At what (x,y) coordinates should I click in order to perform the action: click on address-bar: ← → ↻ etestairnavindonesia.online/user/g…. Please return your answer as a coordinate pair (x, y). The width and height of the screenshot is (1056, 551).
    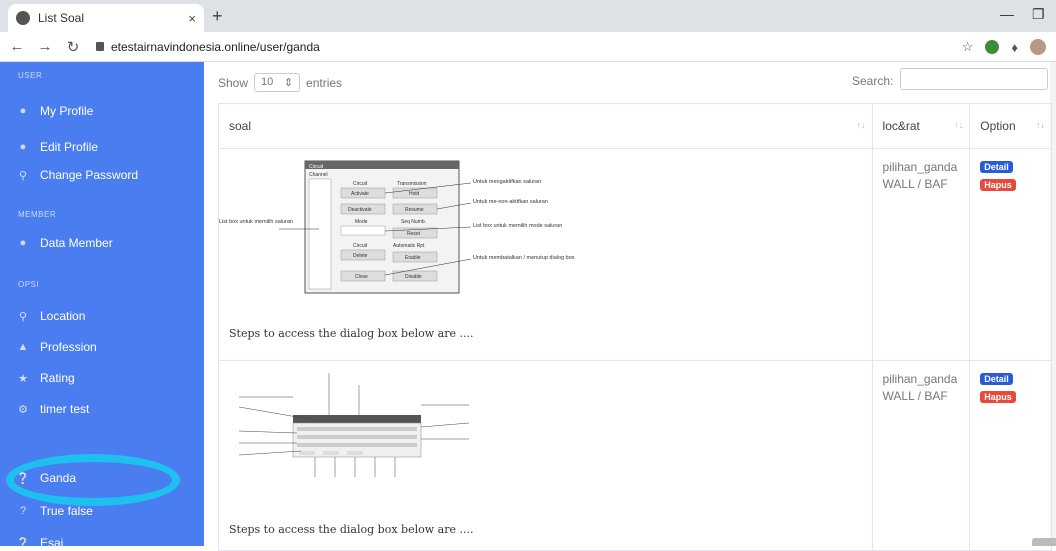
    Looking at the image, I should click on (528, 47).